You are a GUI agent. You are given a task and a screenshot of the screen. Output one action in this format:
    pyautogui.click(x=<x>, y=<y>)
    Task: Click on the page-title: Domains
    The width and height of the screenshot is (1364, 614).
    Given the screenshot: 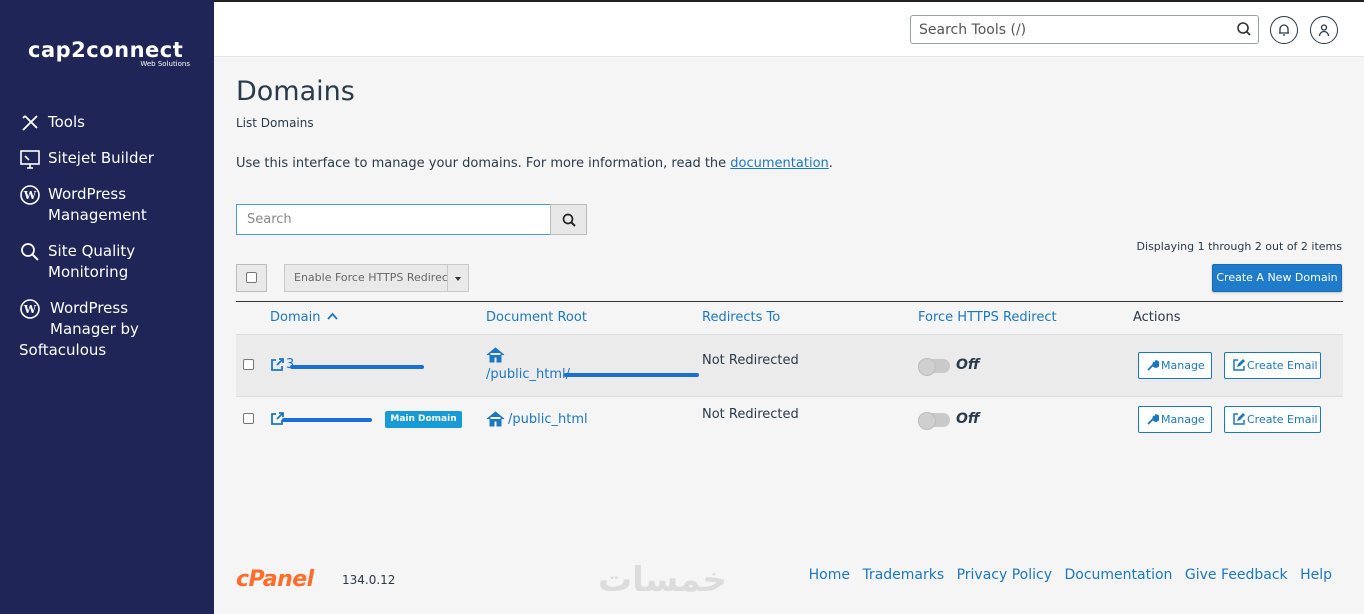 What is the action you would take?
    pyautogui.click(x=295, y=91)
    